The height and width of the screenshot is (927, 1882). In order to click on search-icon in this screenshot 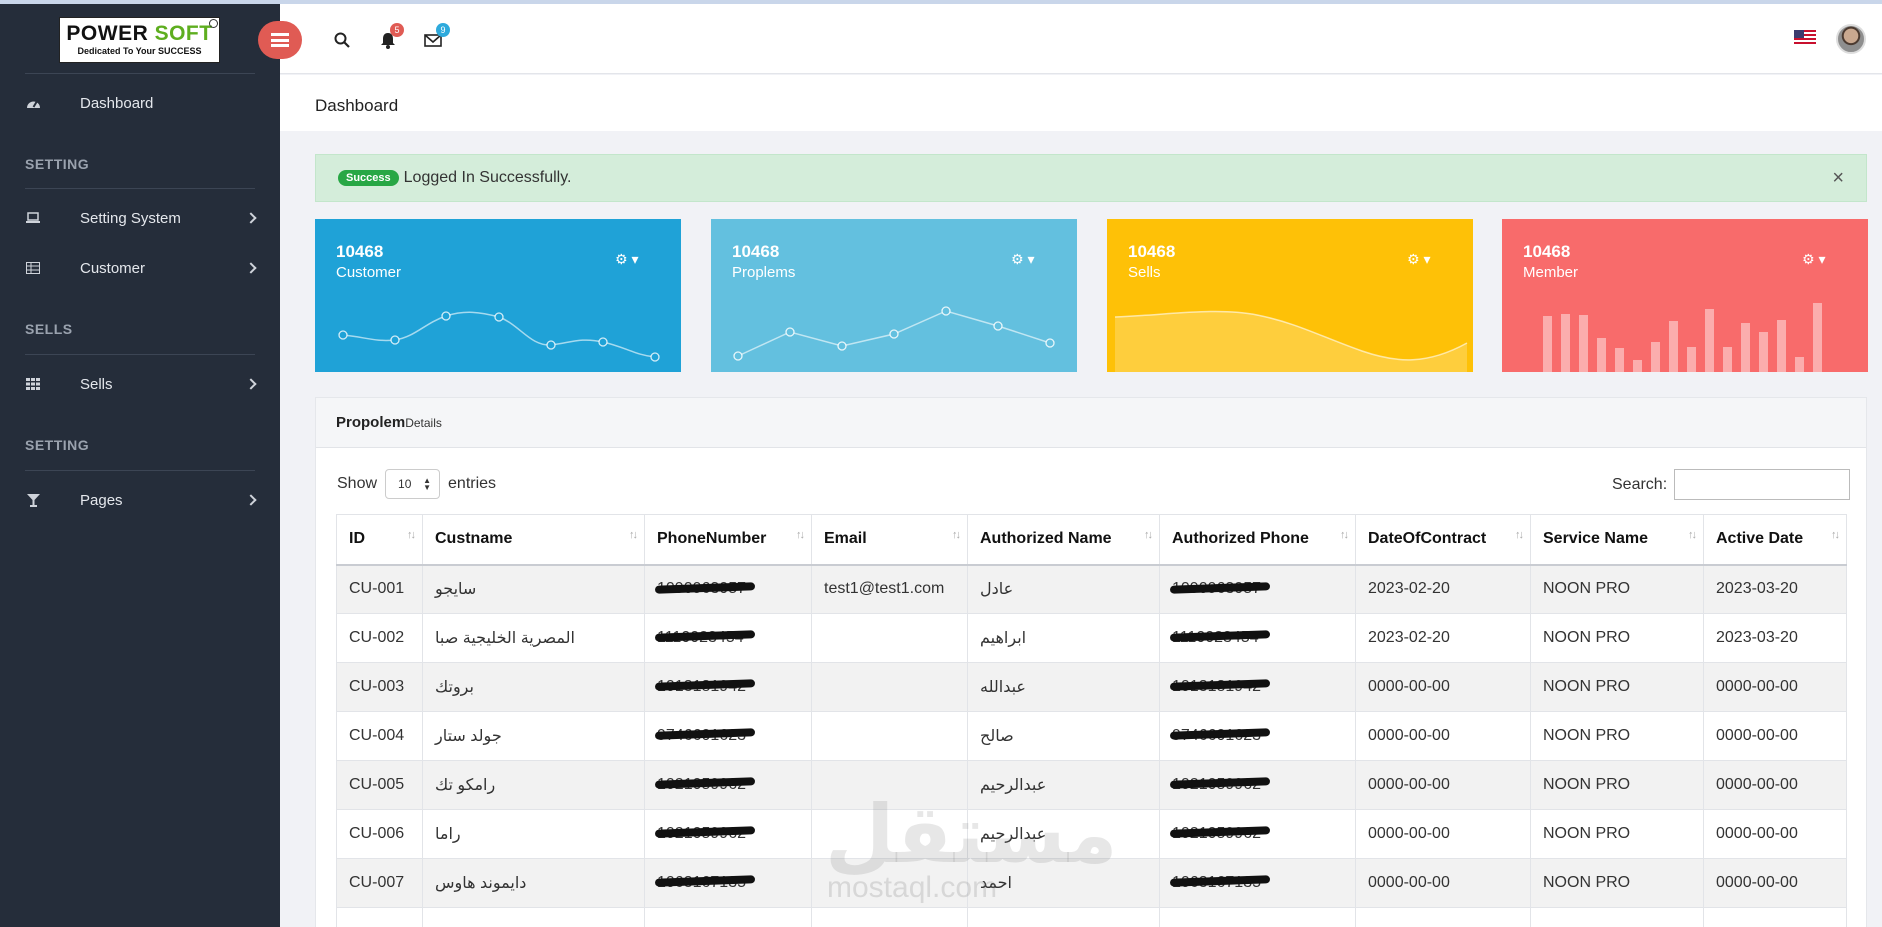, I will do `click(342, 40)`.